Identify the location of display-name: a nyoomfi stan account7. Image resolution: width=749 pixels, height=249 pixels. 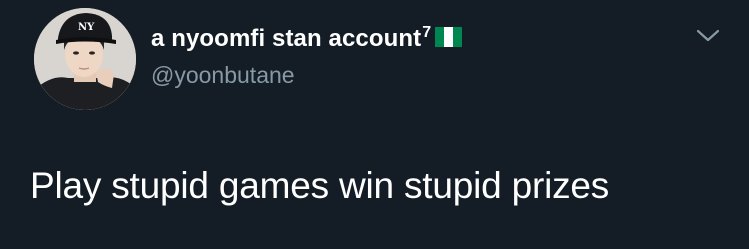
(307, 40).